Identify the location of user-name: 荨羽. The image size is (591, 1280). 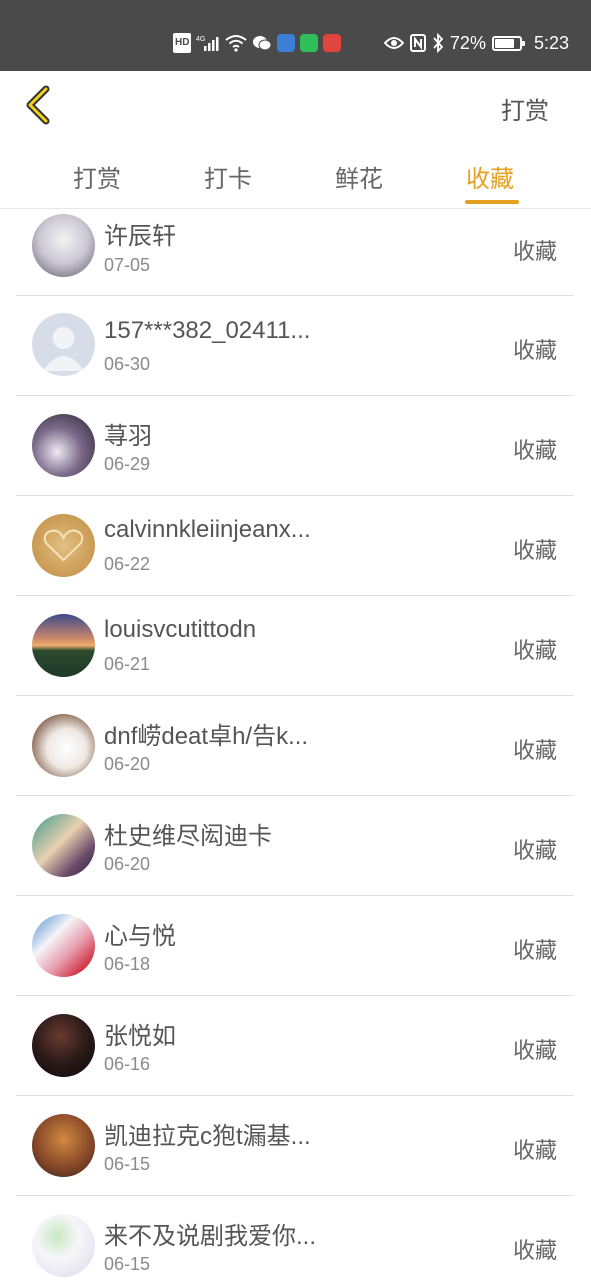
(128, 436).